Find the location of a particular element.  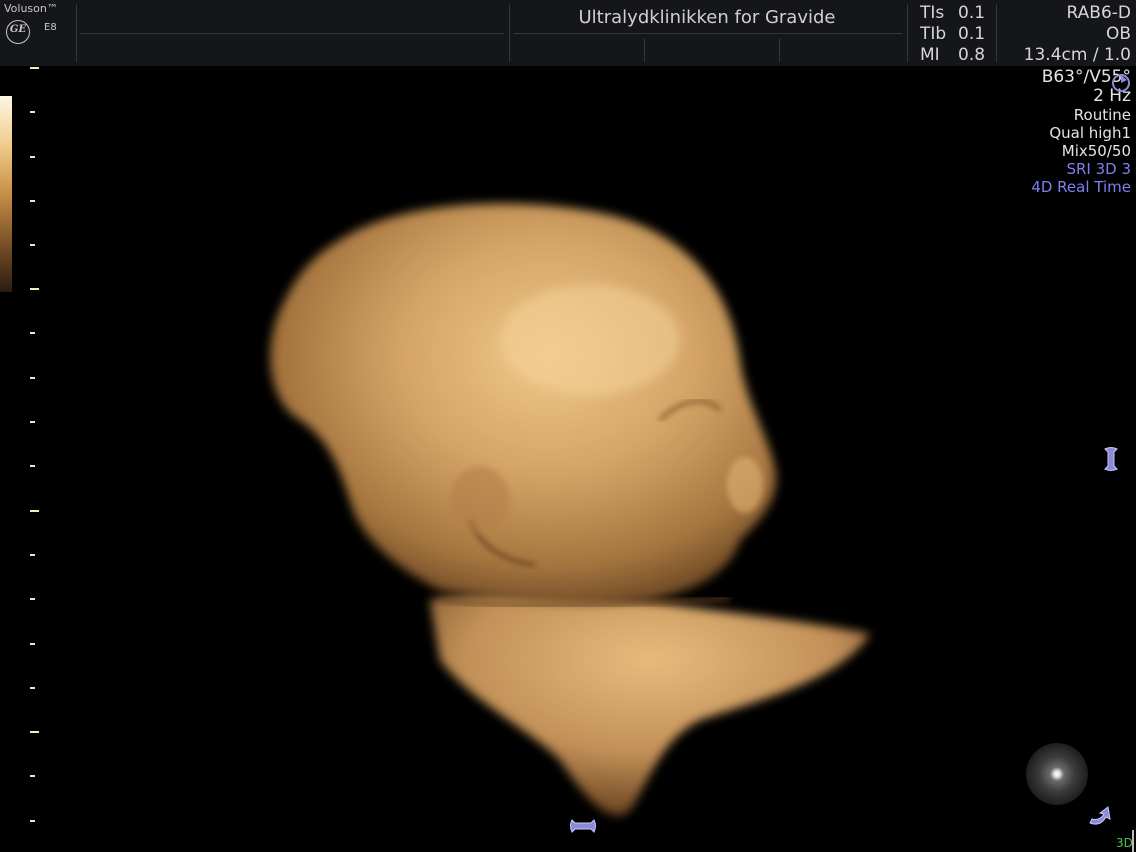

render-mode-label: 3D is located at coordinates (1124, 843).